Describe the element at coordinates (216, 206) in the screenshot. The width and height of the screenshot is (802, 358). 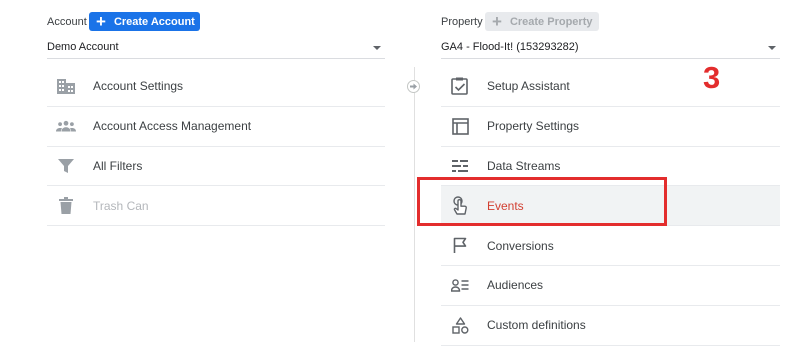
I see `menu-item-trash-can: Trash Can` at that location.